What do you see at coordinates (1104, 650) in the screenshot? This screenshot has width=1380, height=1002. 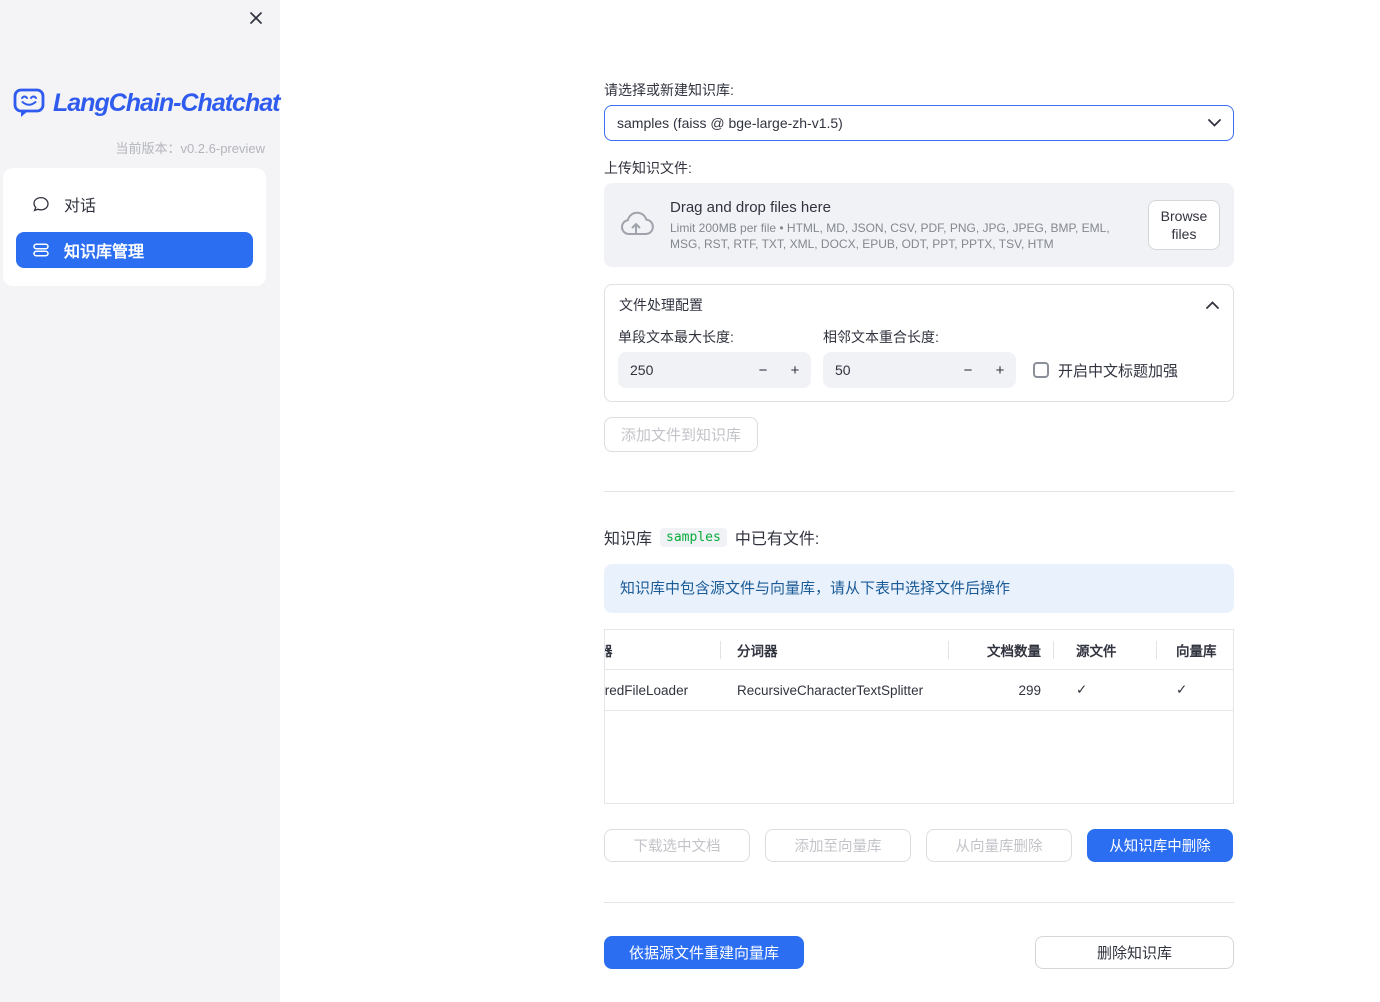 I see `column-header-source-file: 源文件` at bounding box center [1104, 650].